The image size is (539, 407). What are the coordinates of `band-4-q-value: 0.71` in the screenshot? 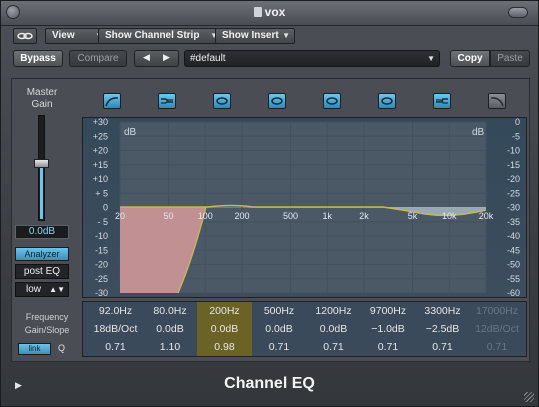 It's located at (279, 347).